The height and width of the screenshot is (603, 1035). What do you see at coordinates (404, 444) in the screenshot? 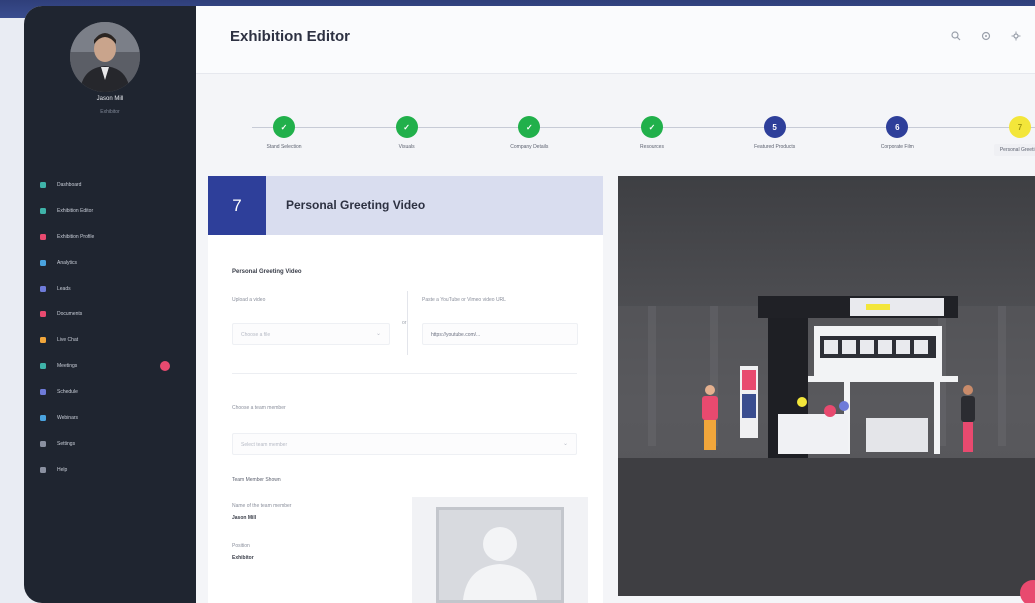
I see `team-member-select: Select team member ⌄` at bounding box center [404, 444].